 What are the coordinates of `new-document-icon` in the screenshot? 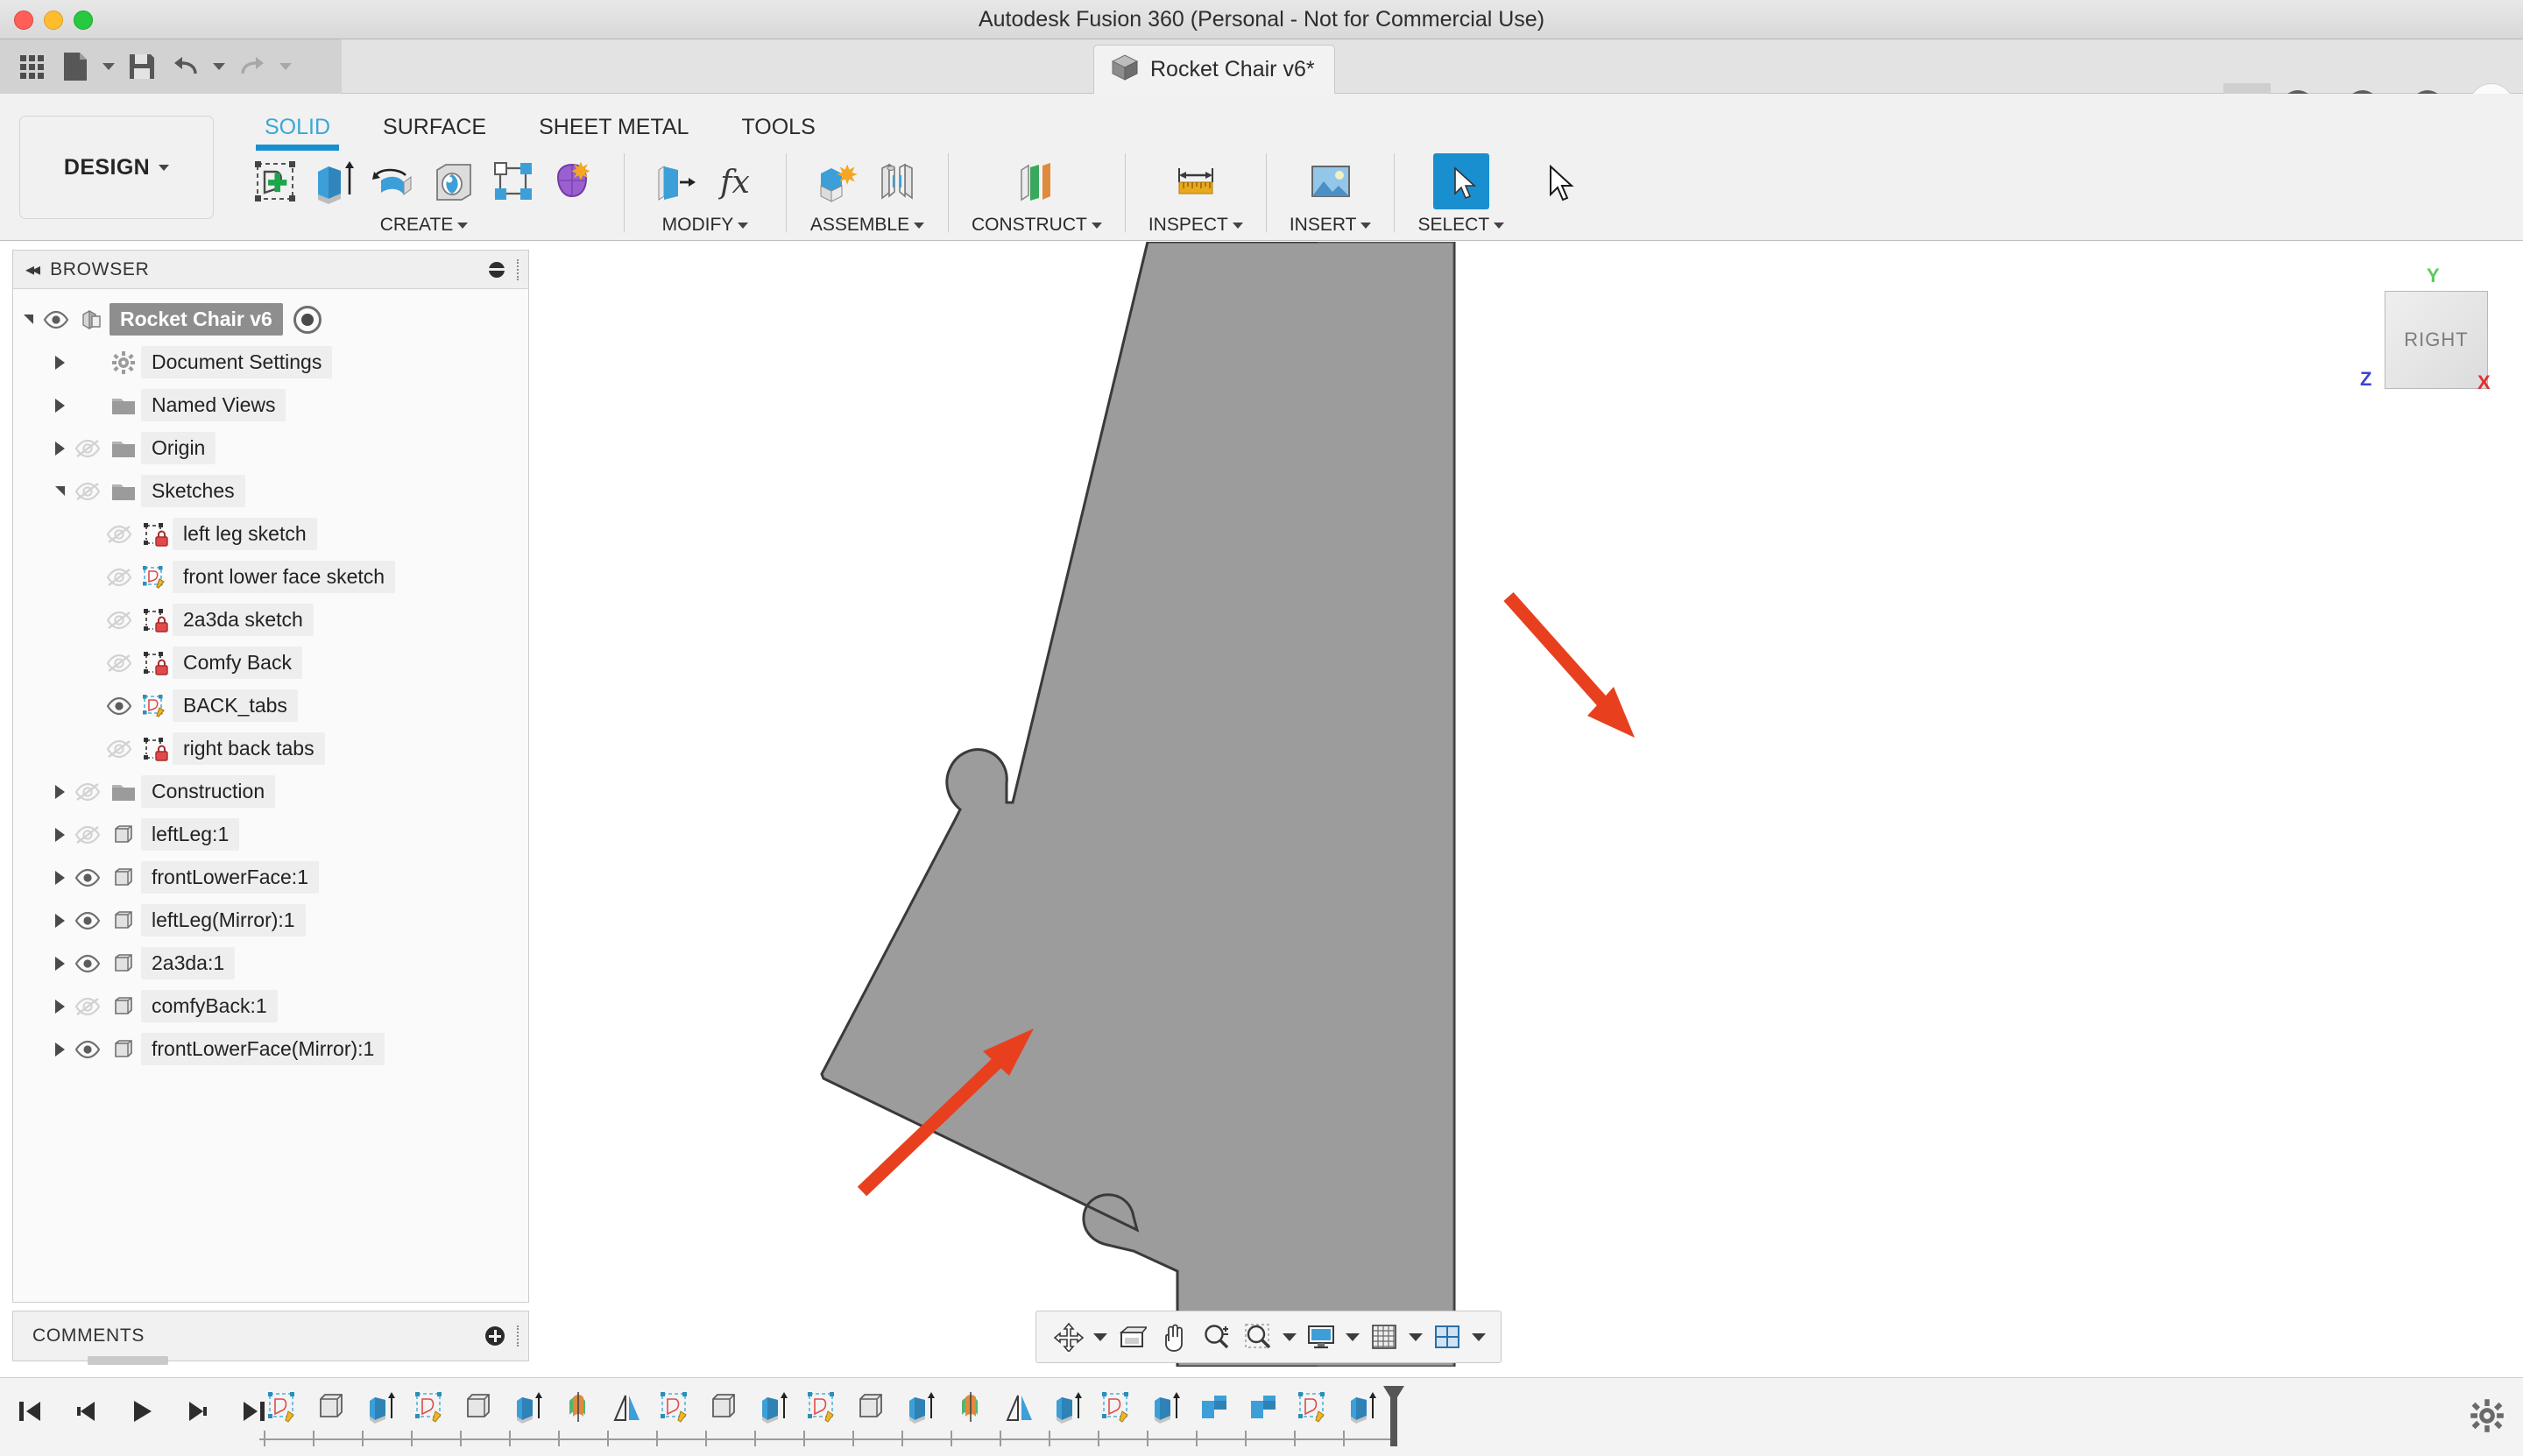 It's located at (75, 66).